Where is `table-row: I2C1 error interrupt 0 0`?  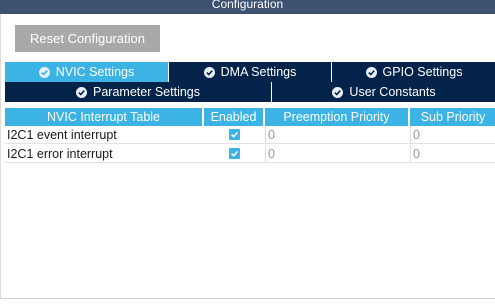 table-row: I2C1 error interrupt 0 0 is located at coordinates (250, 154).